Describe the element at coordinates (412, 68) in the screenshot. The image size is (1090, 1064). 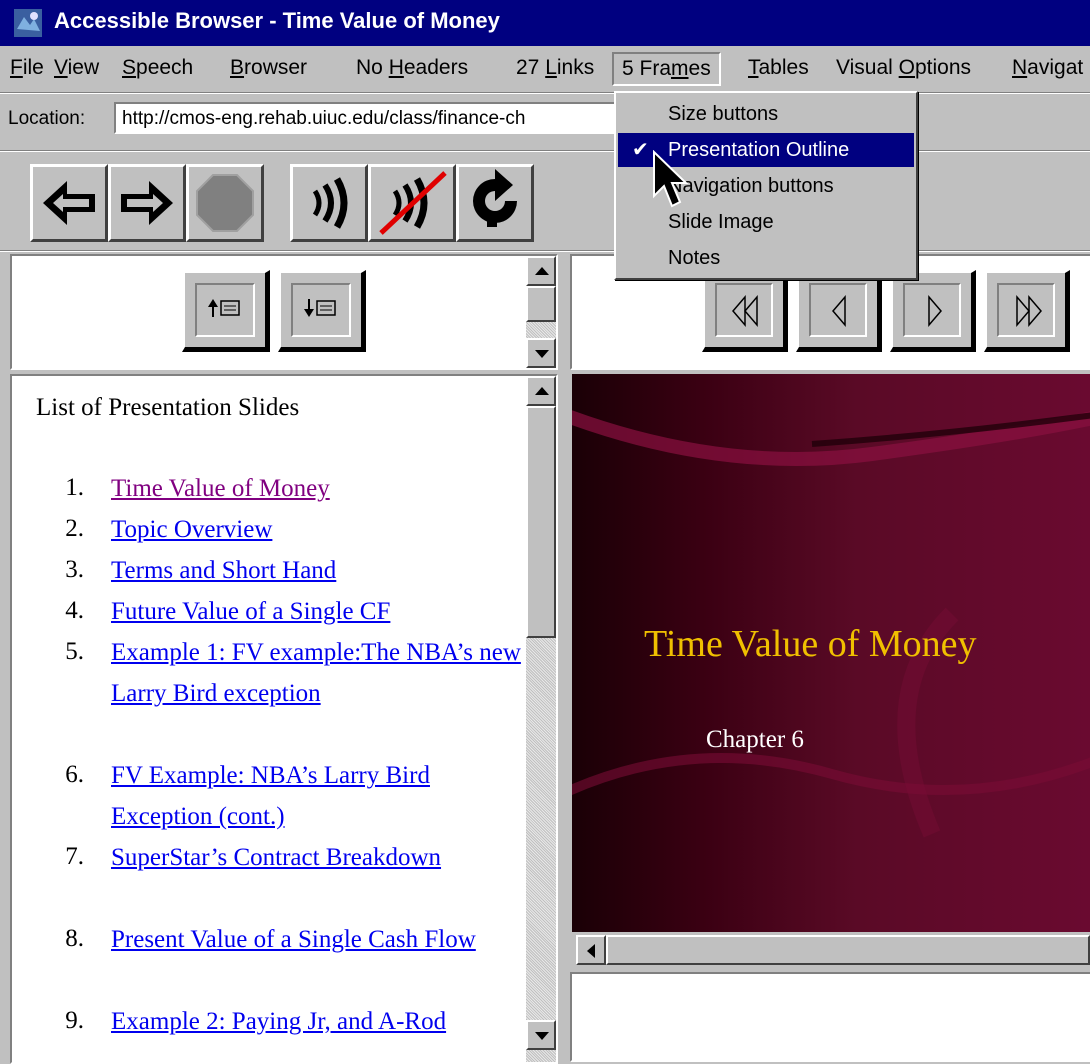
I see `menu-item: No Headers` at that location.